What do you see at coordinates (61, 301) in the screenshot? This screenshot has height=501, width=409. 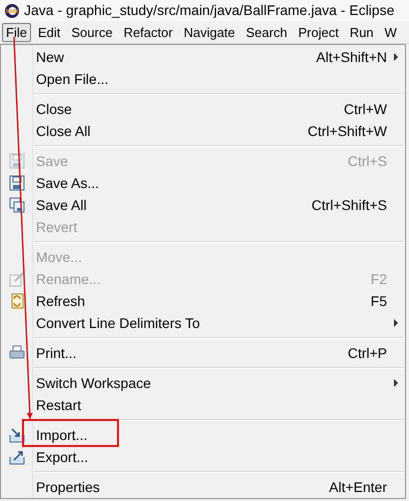 I see `menu-item-label: Refresh` at bounding box center [61, 301].